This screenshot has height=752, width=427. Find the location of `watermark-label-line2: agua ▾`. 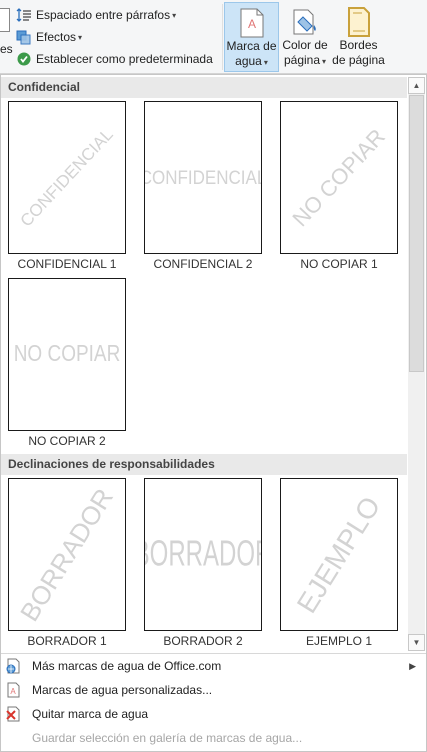

watermark-label-line2: agua ▾ is located at coordinates (251, 61).